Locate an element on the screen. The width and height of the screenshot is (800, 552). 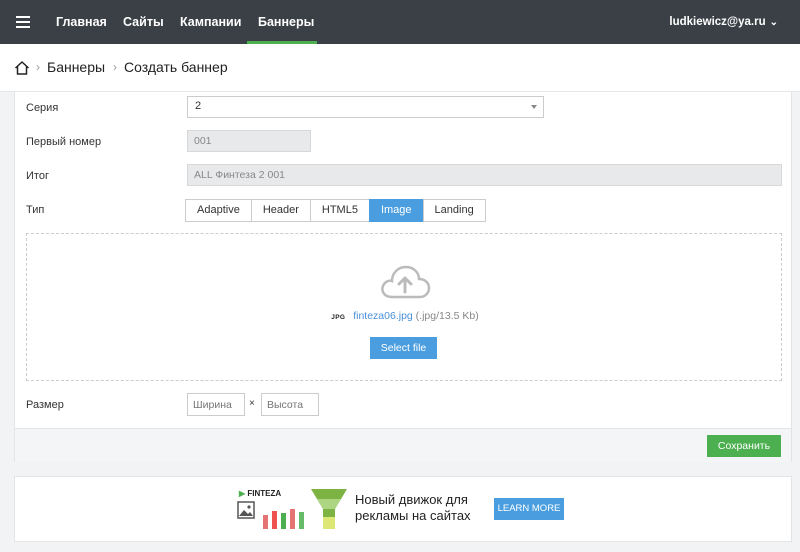
nav-item-home: Главная is located at coordinates (81, 22).